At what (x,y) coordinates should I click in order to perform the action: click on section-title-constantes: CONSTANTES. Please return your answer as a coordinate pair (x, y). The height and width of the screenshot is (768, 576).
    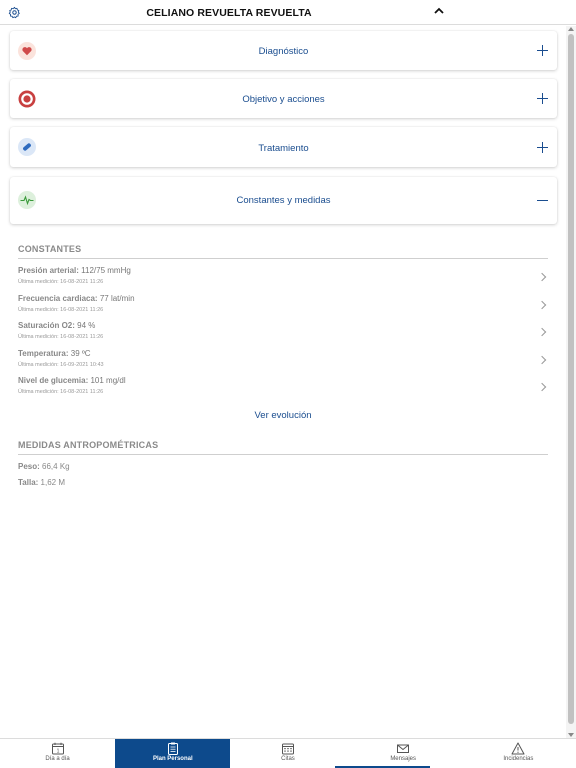
    Looking at the image, I should click on (50, 249).